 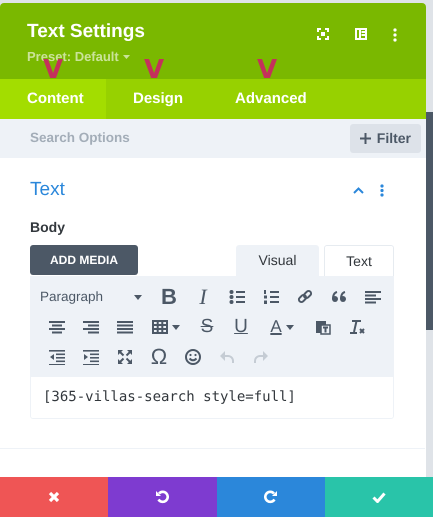 I want to click on bold-button: B, so click(x=169, y=297).